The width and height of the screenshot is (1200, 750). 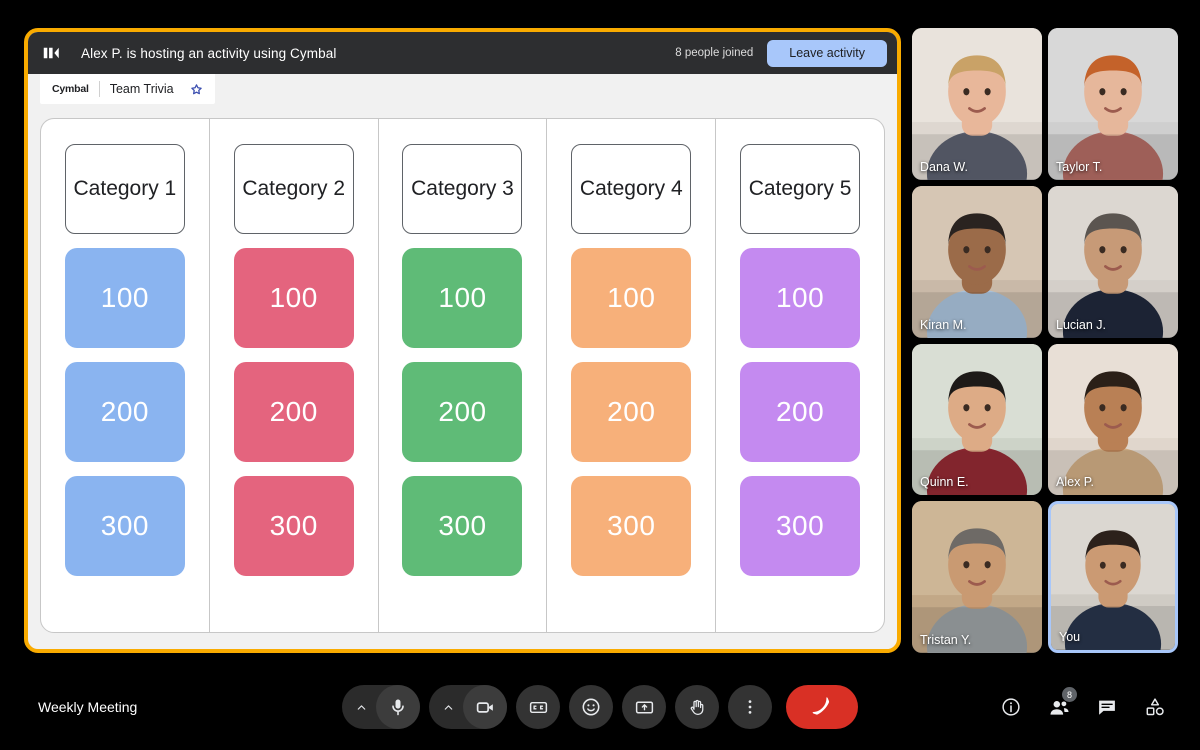 What do you see at coordinates (714, 53) in the screenshot?
I see `joined-count-label: 8 people joined` at bounding box center [714, 53].